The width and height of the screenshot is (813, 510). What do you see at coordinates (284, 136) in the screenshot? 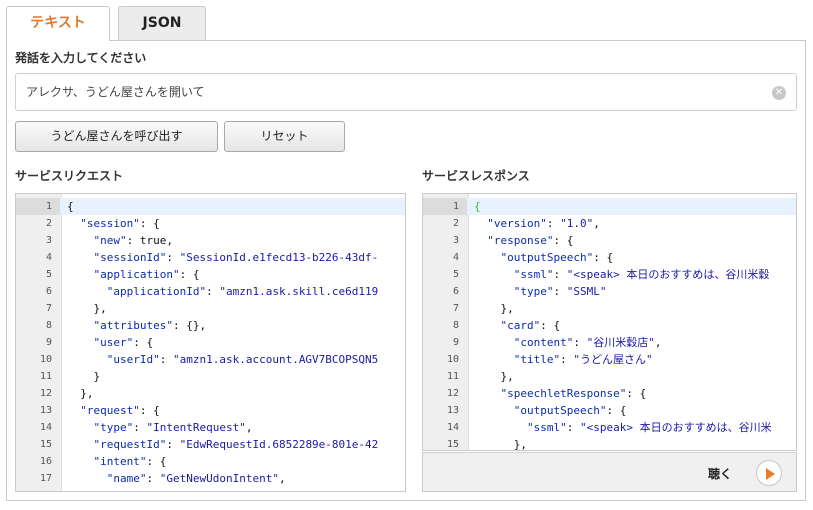
I see `reset-button: リセット` at bounding box center [284, 136].